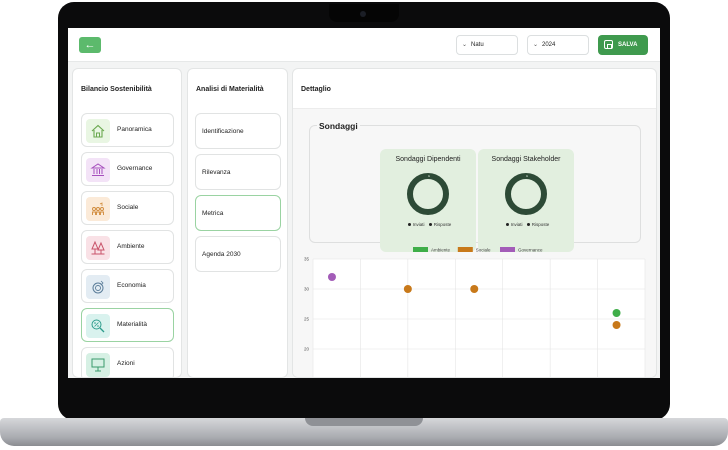  I want to click on camera-lens, so click(363, 14).